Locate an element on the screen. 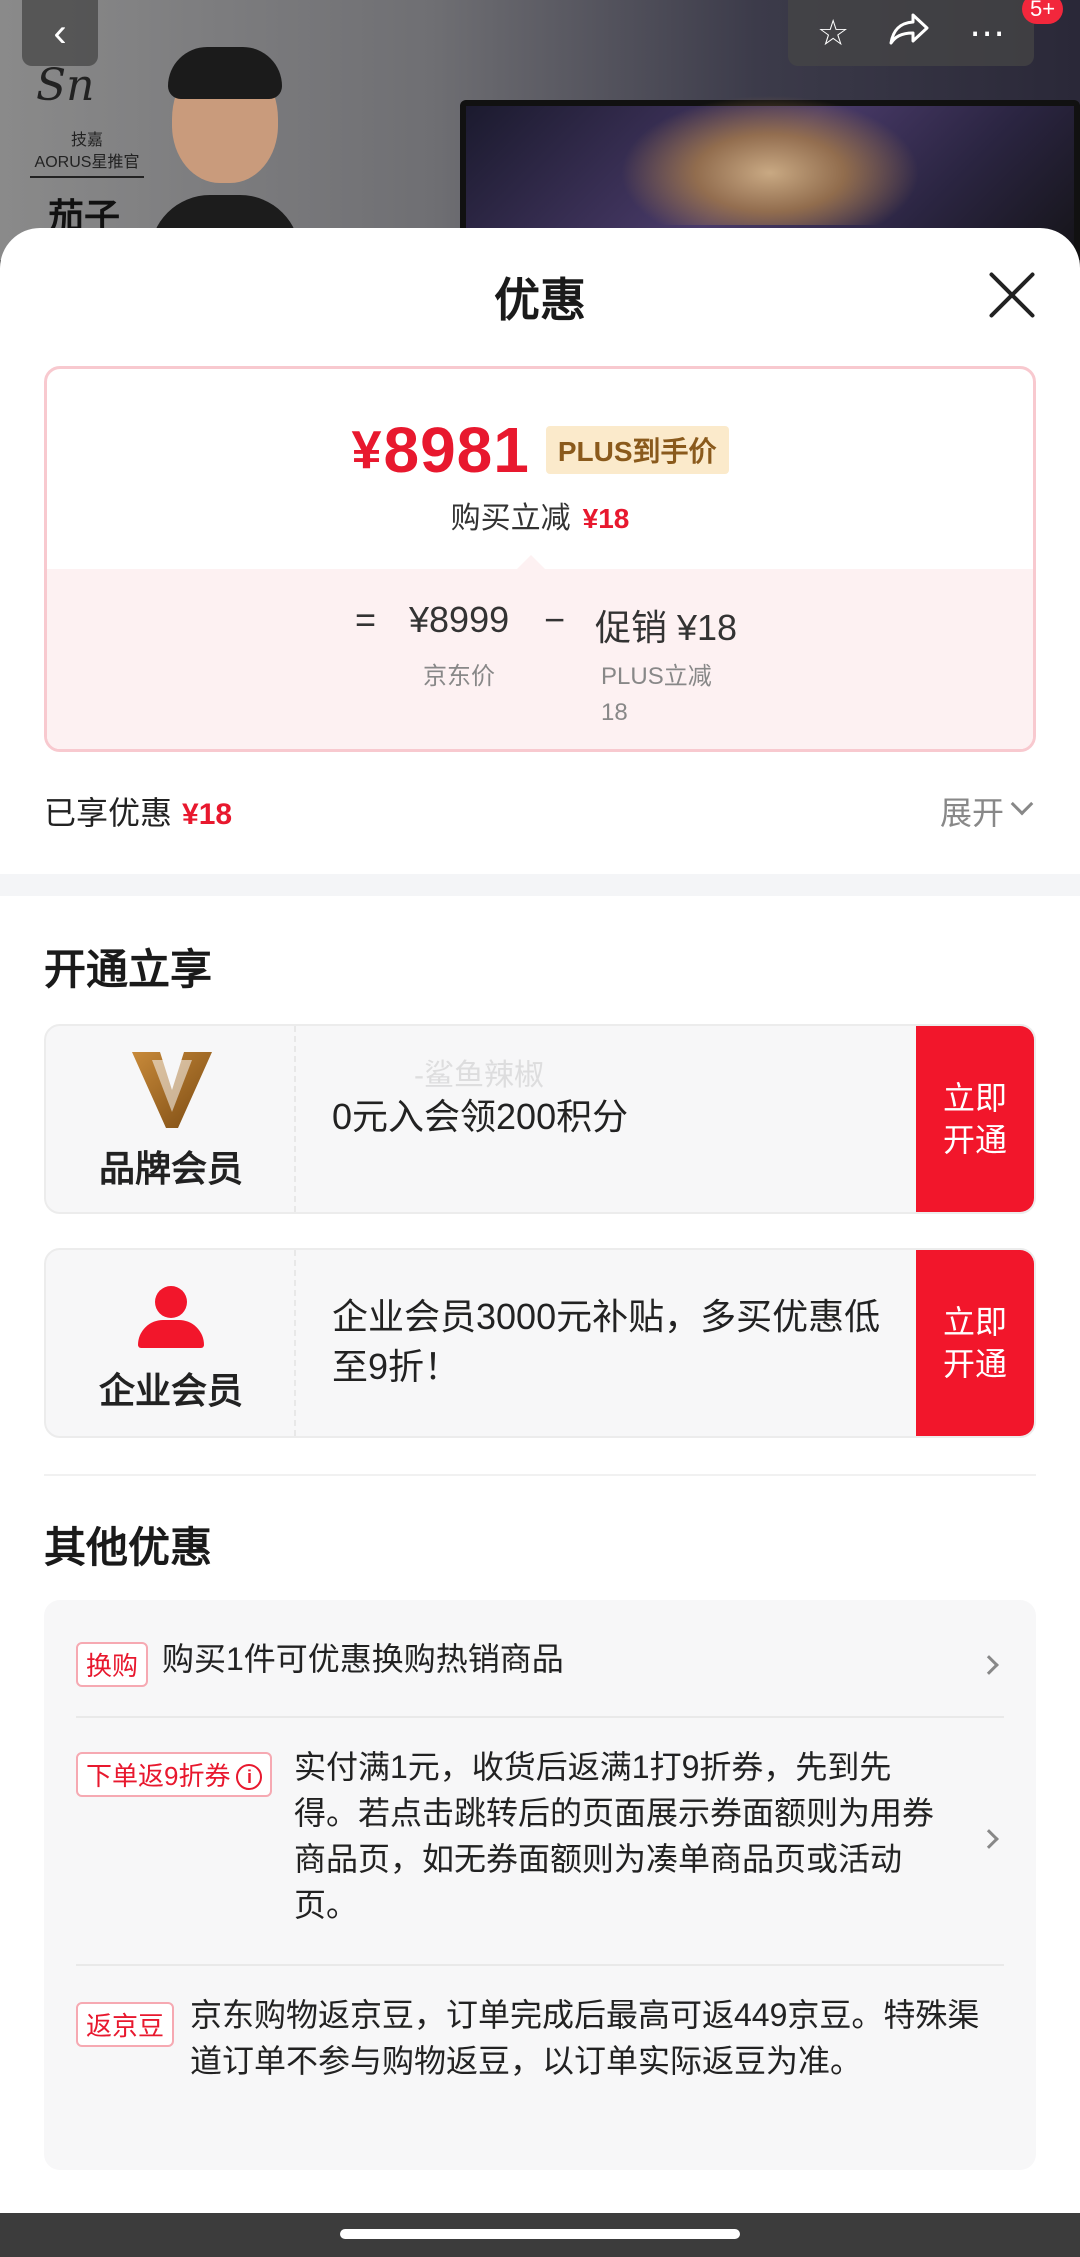  notification-badge: 5+ is located at coordinates (1043, 12).